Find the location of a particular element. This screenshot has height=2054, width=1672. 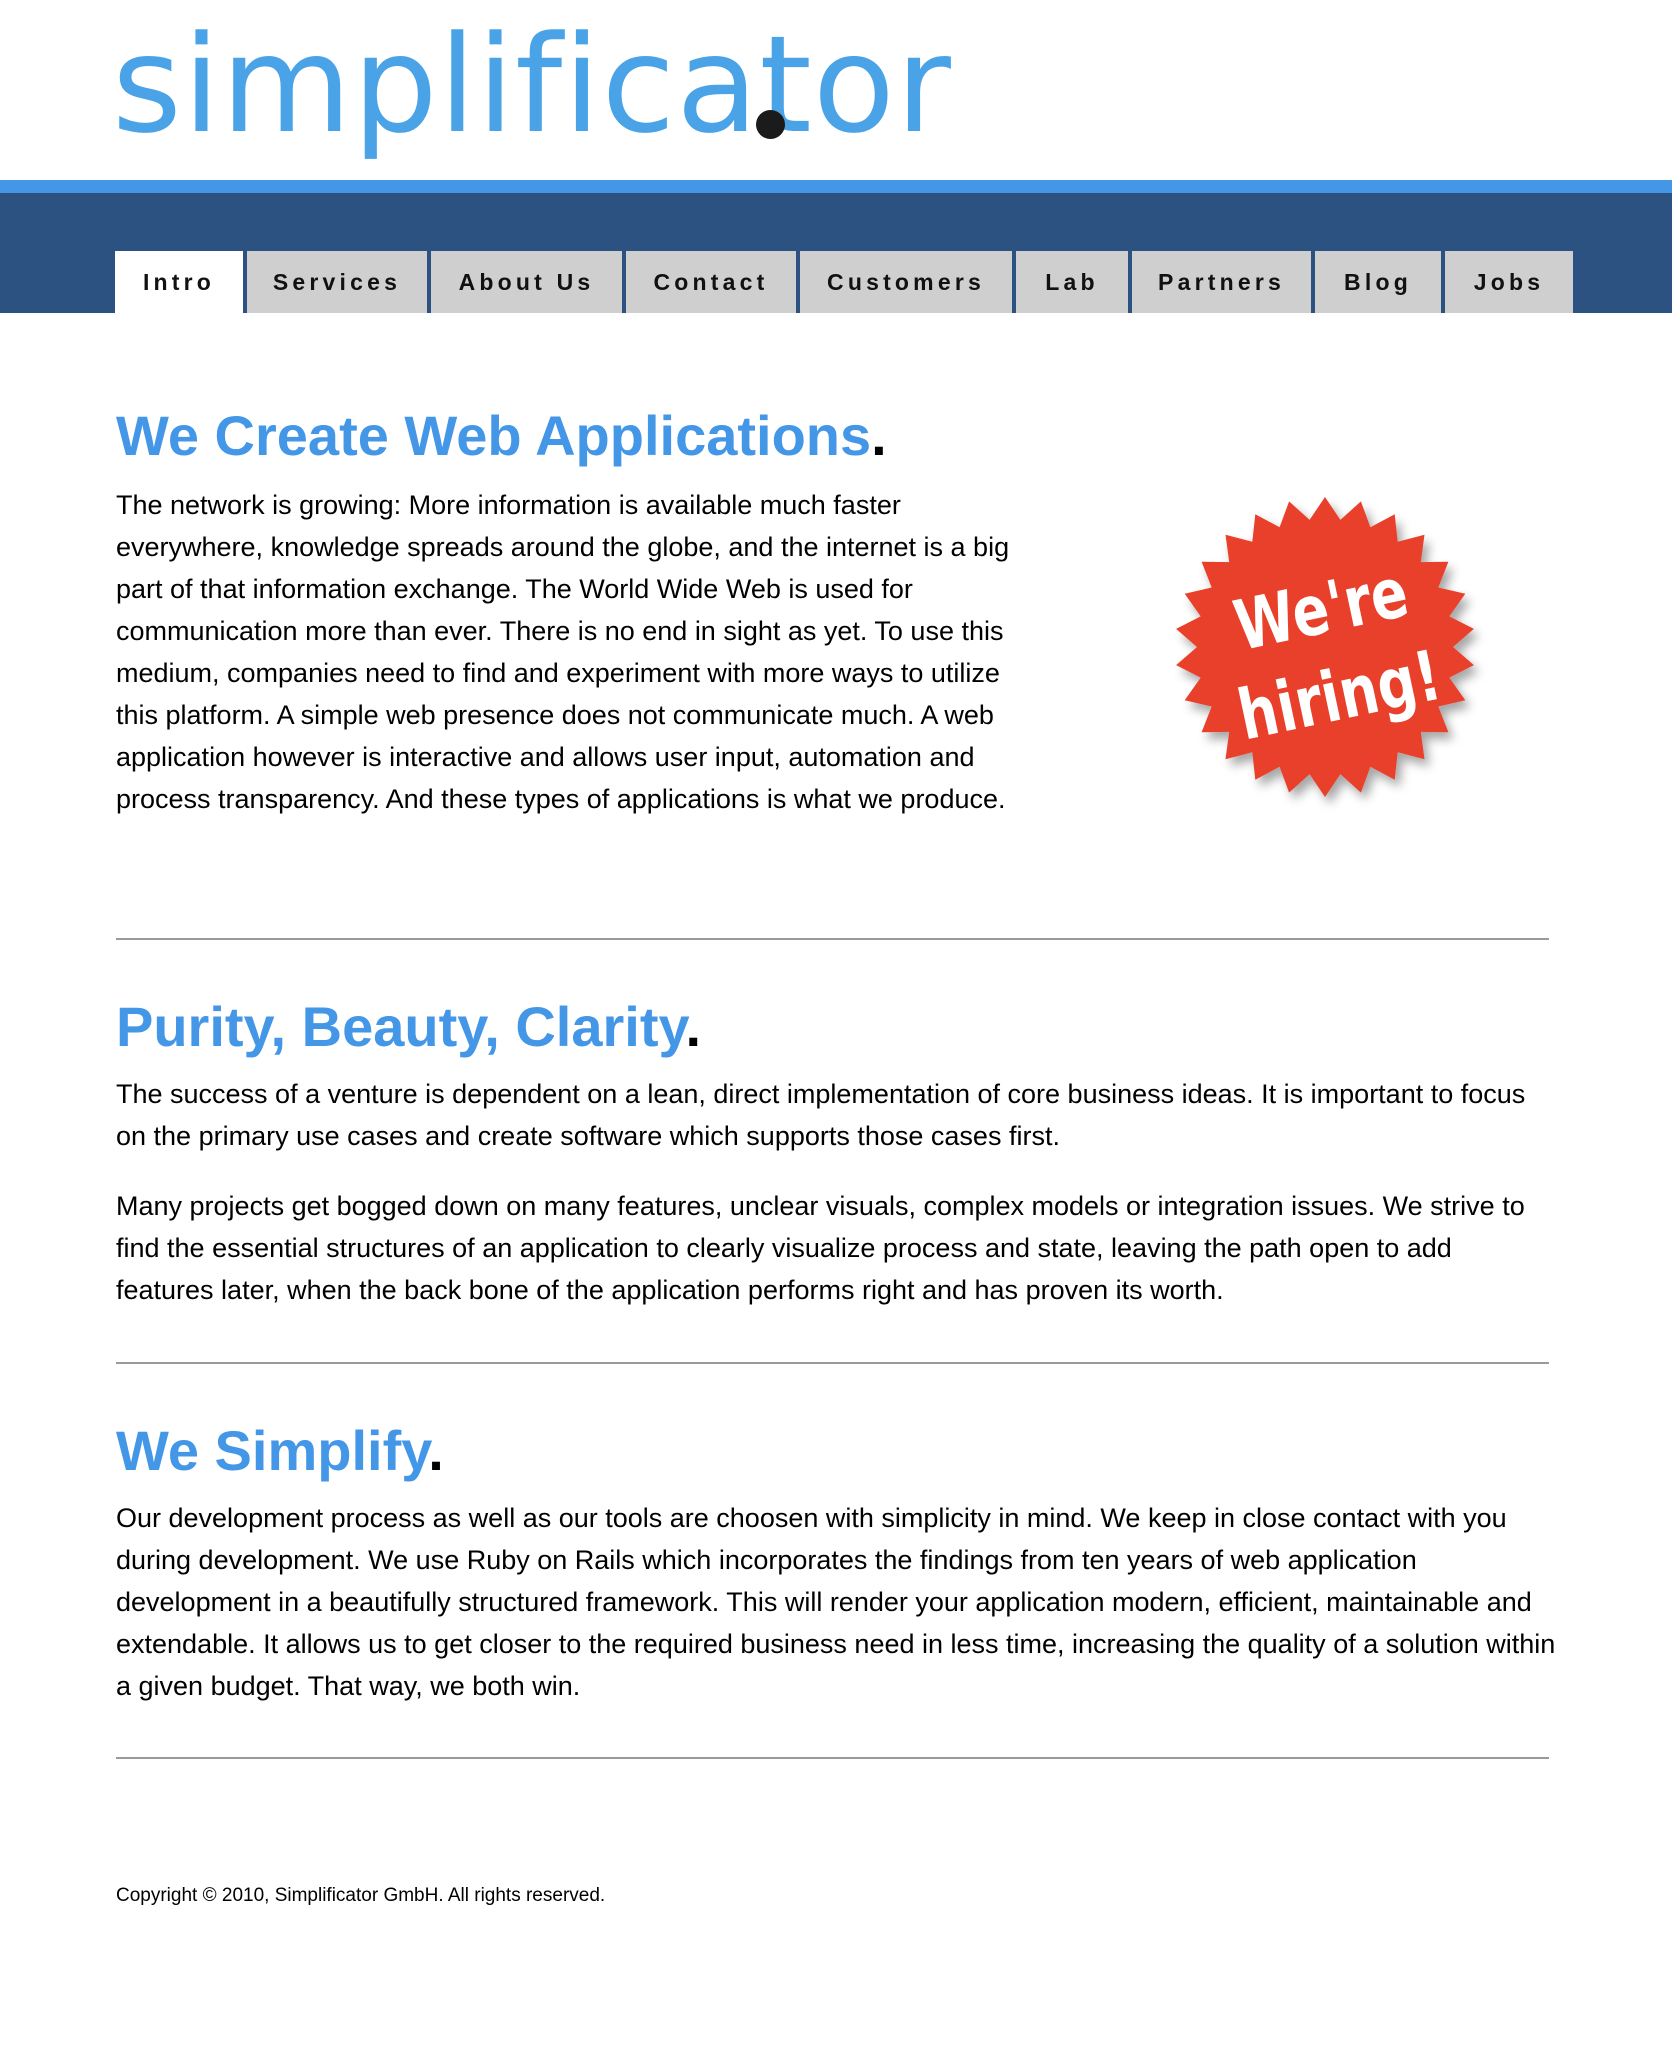

heading-text: We Create Web Applications is located at coordinates (494, 435).